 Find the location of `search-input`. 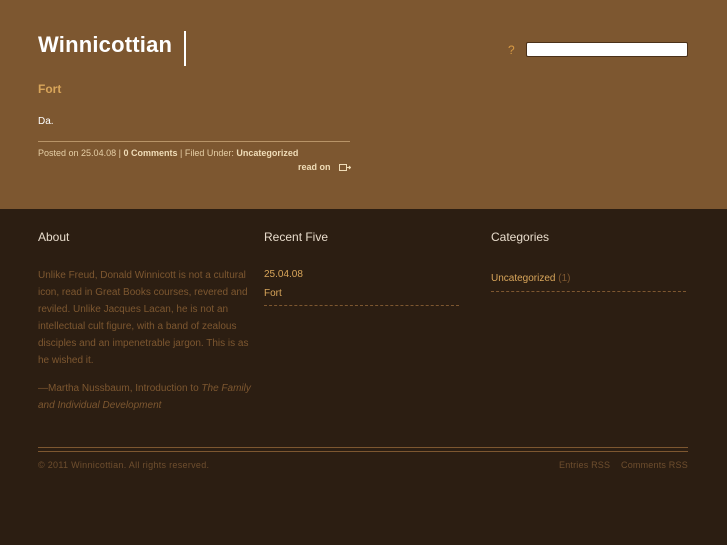

search-input is located at coordinates (607, 49).